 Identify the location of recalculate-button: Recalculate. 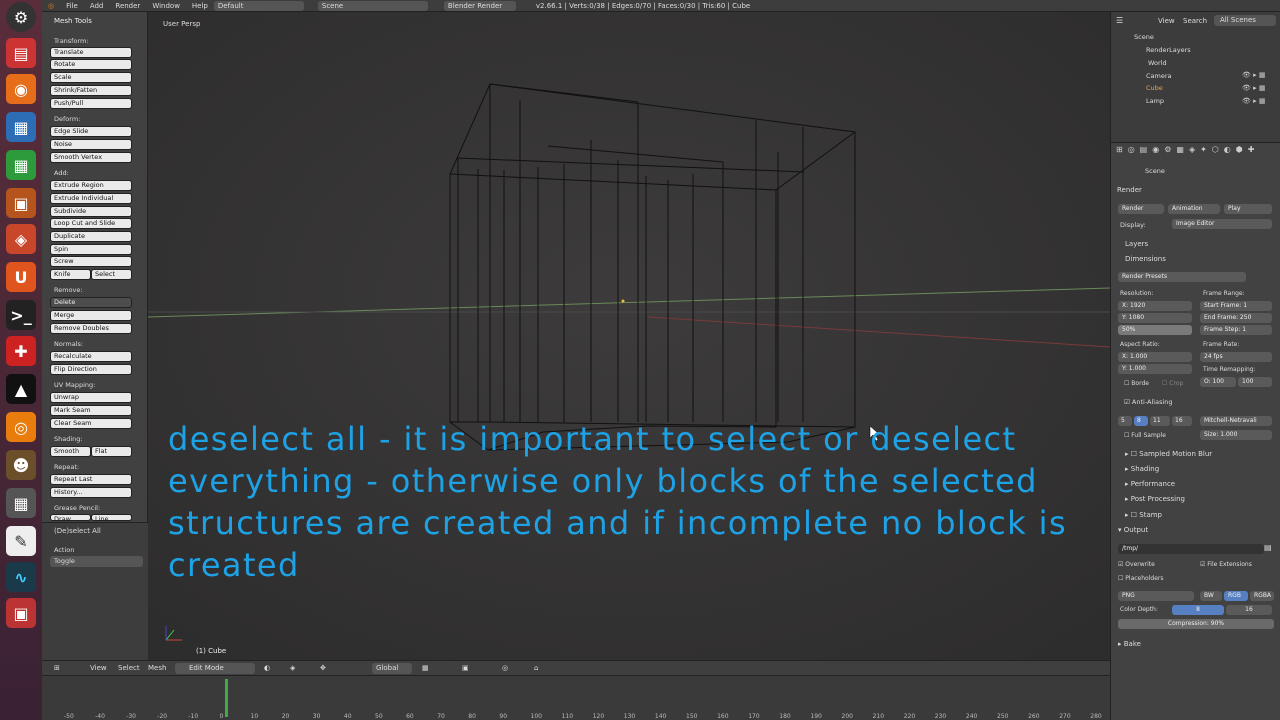
(91, 356).